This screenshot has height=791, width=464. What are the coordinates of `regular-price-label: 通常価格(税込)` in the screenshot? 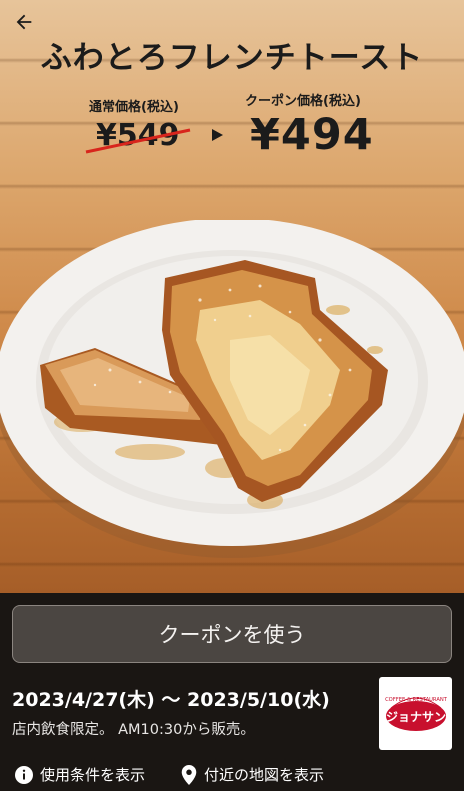 It's located at (134, 107).